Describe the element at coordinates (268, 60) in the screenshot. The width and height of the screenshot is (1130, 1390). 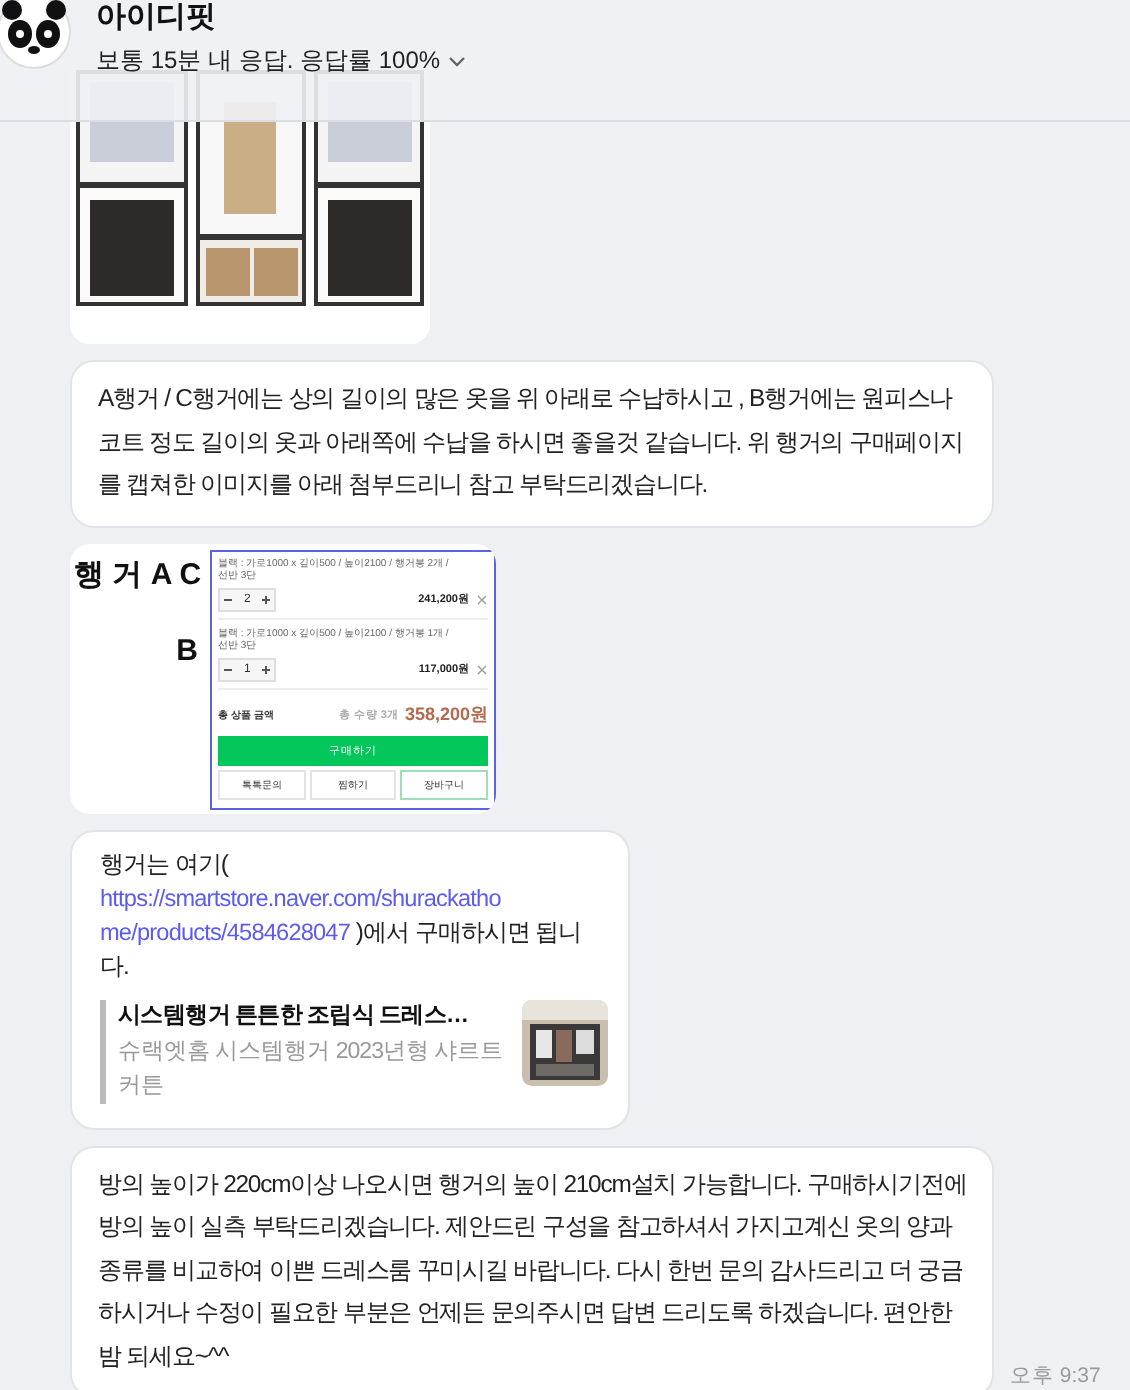
I see `response-status: 보통 15분 내 응답. 응답률 100%` at that location.